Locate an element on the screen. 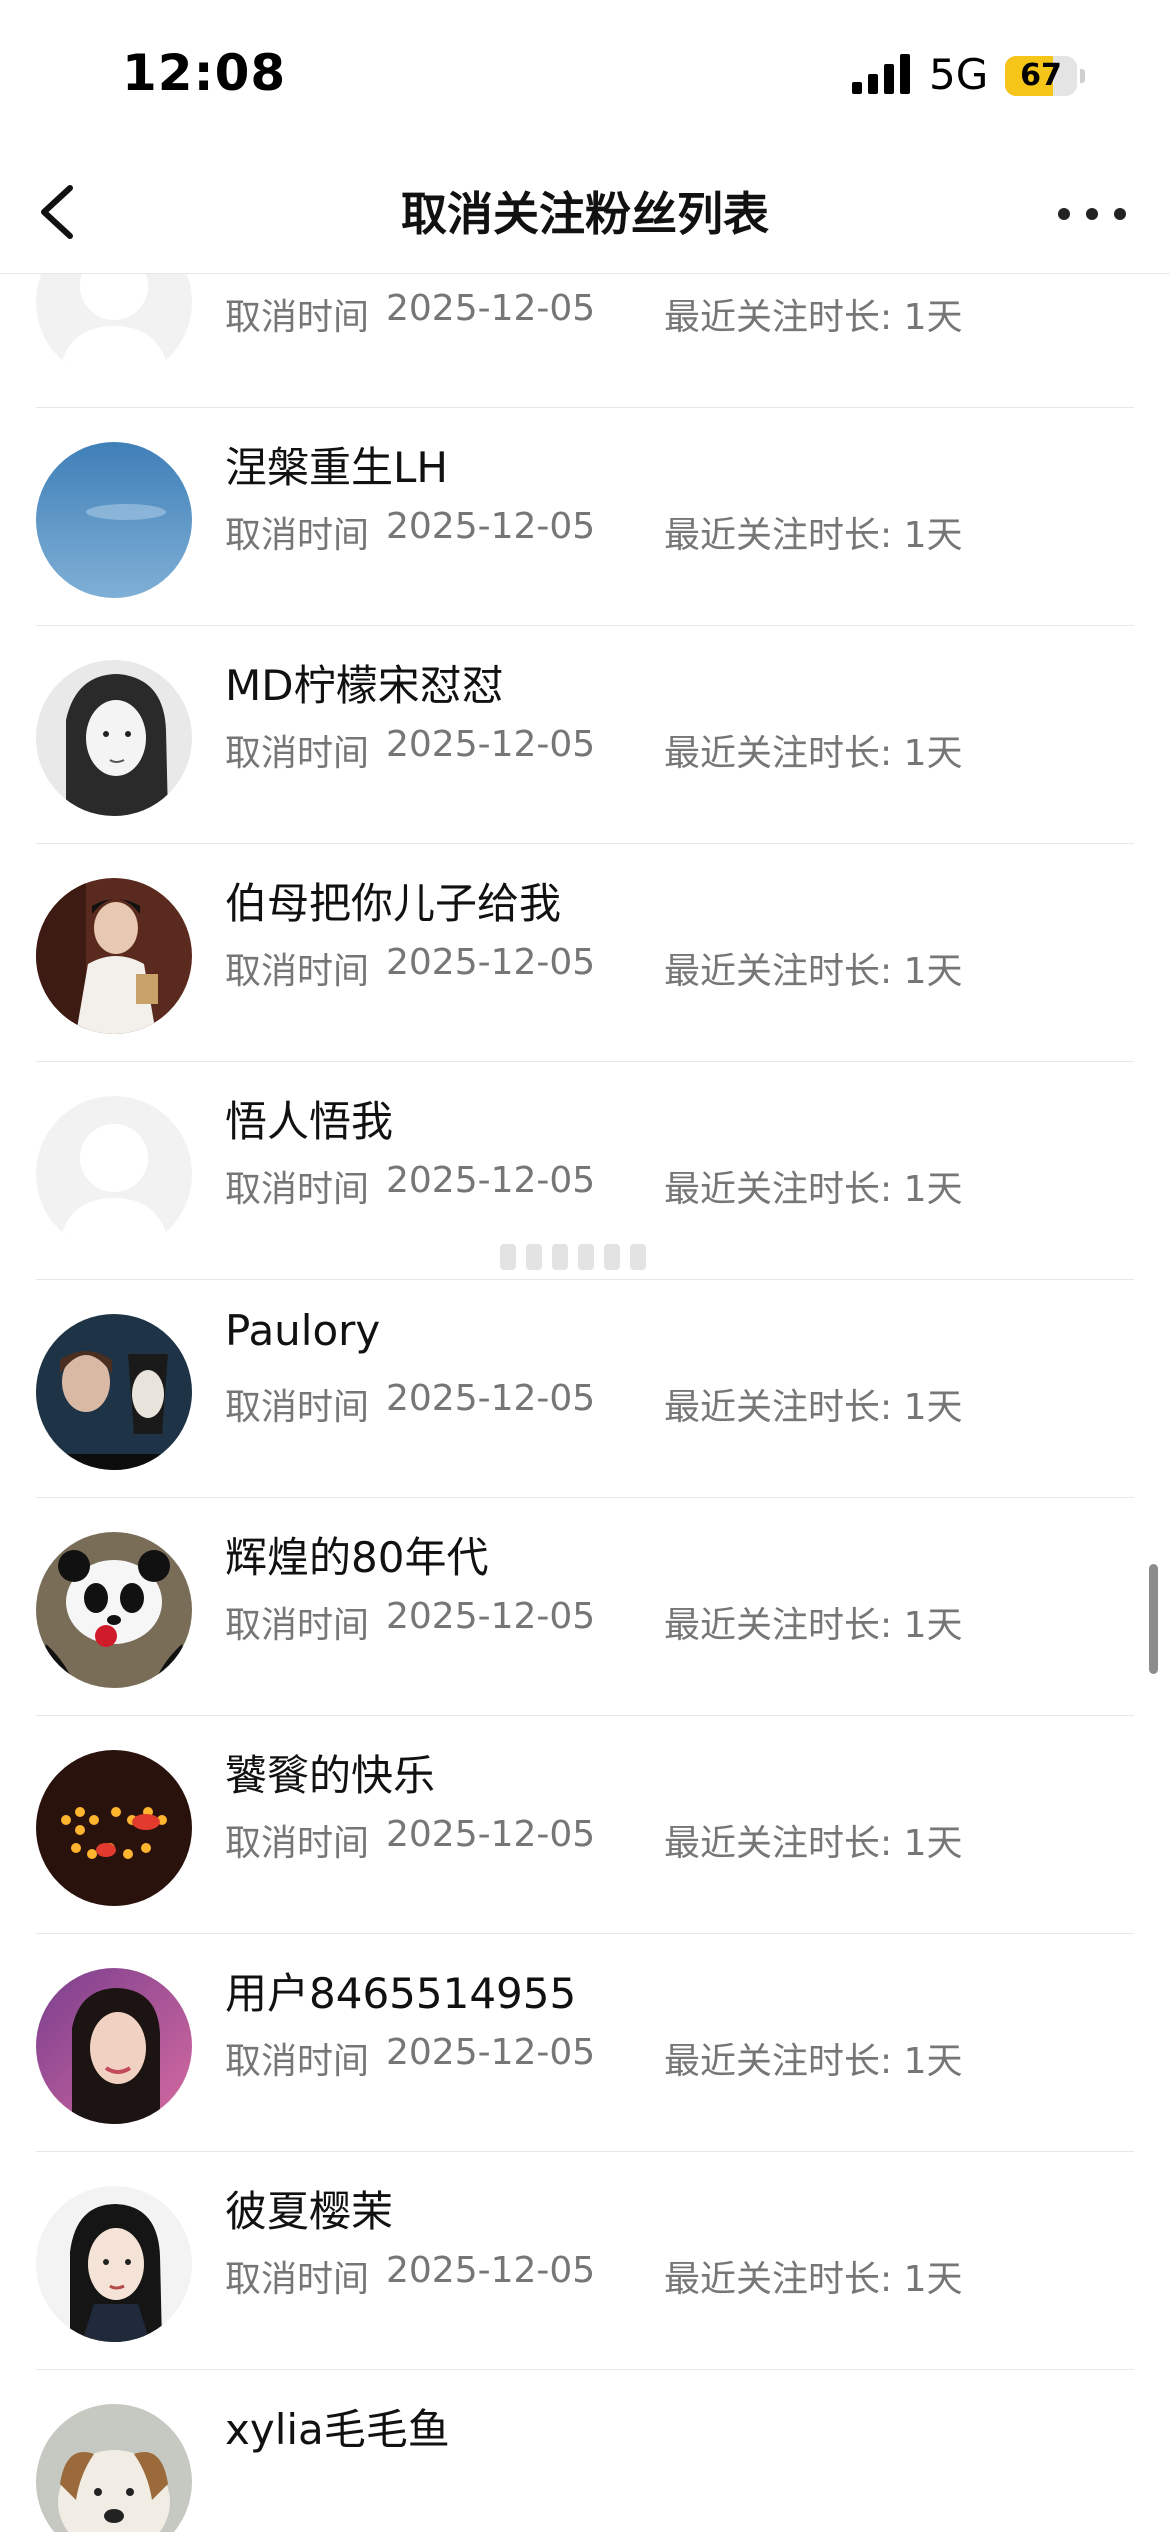  user-name: 伯母把你儿子给我 is located at coordinates (393, 900).